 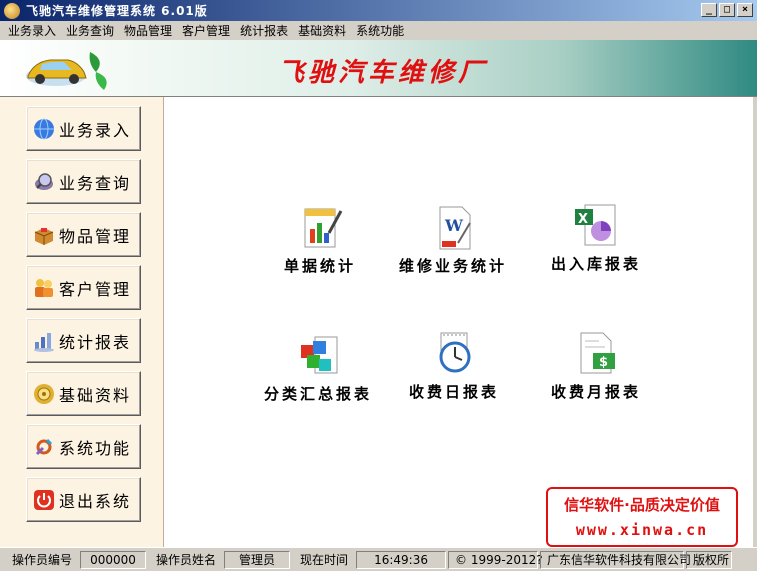 I want to click on operator-name-value: 管理员, so click(x=257, y=559).